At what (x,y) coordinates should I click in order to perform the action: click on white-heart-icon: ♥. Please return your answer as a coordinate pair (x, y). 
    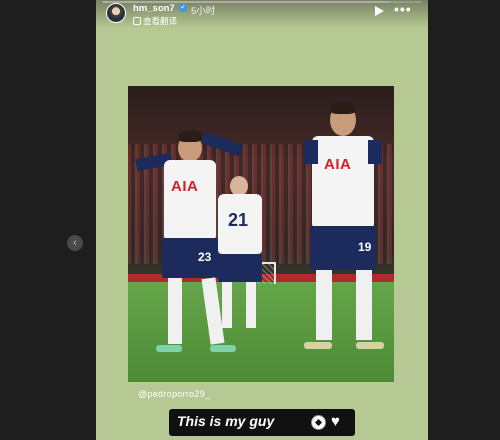
    Looking at the image, I should click on (335, 421).